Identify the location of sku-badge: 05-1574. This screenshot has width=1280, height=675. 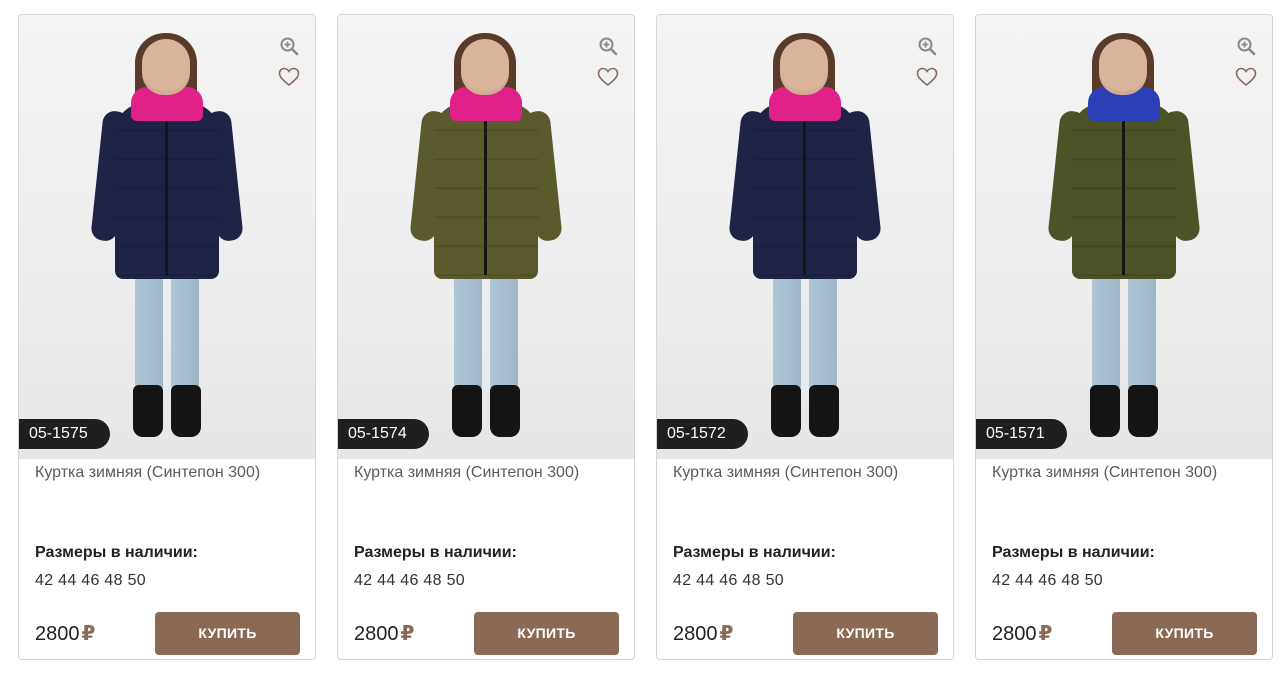
(383, 434).